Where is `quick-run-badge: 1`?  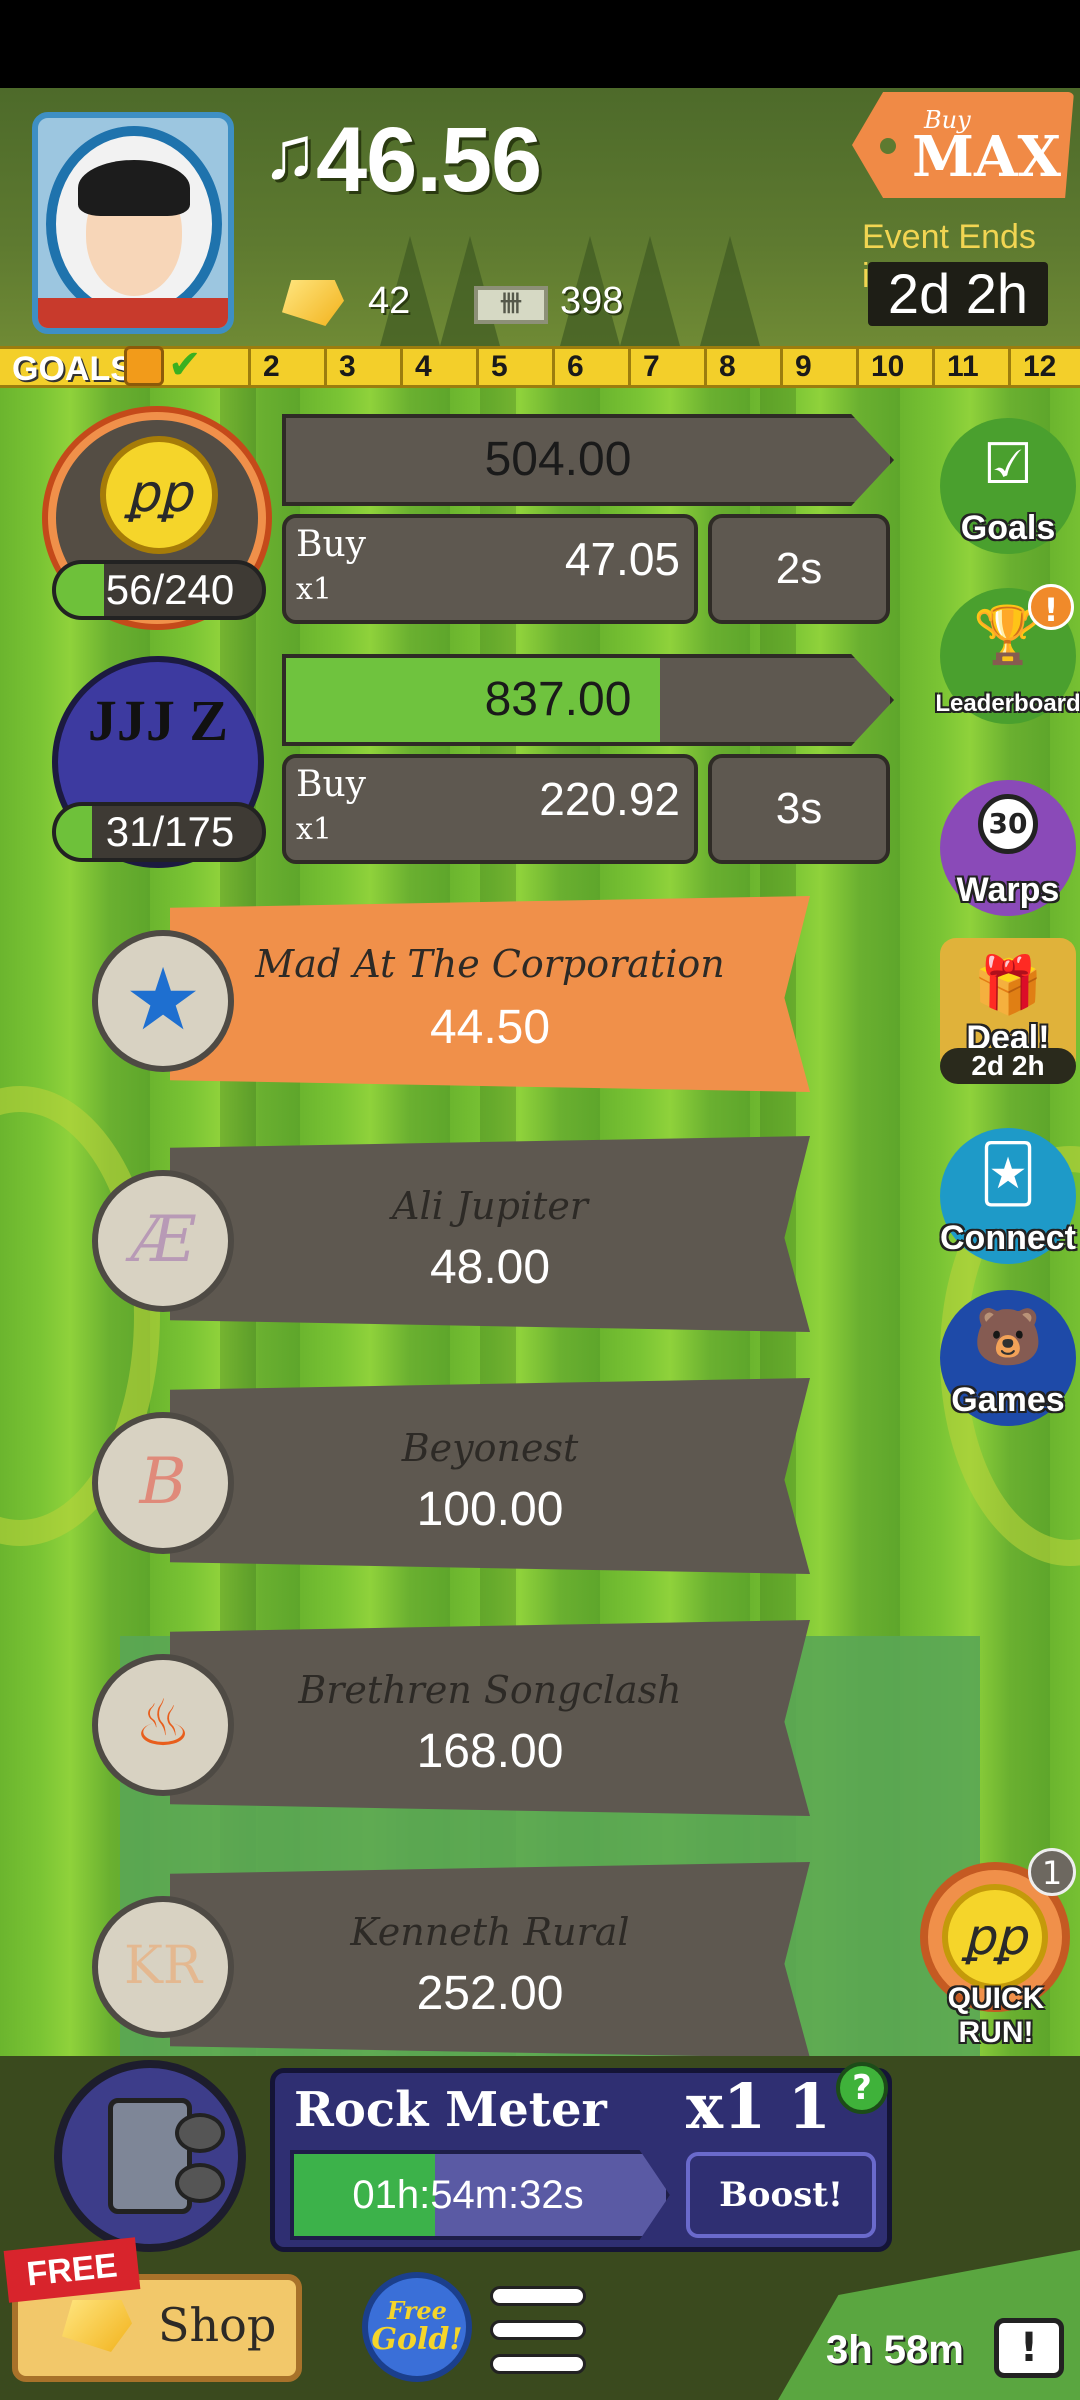 quick-run-badge: 1 is located at coordinates (1052, 1872).